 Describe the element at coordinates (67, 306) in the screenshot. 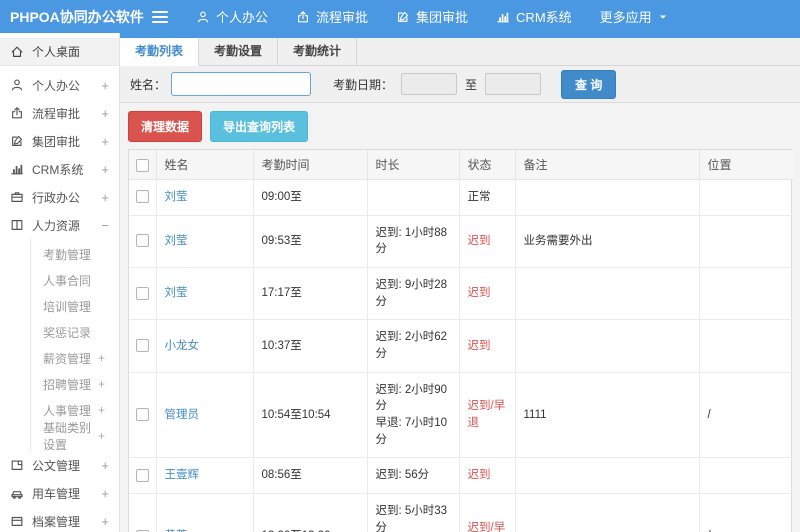

I see `sidebar-subitem-label: 培训管理` at that location.